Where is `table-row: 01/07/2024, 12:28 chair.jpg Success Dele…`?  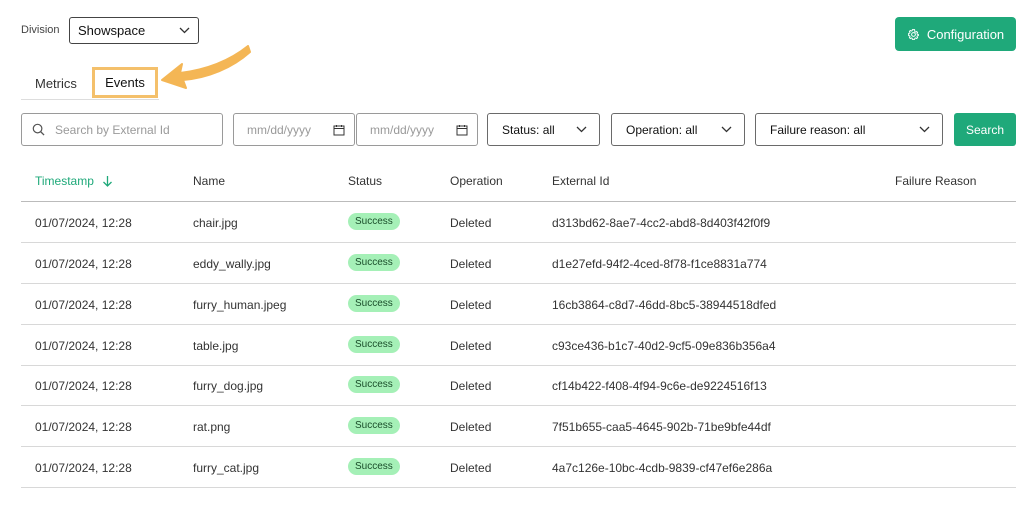 table-row: 01/07/2024, 12:28 chair.jpg Success Dele… is located at coordinates (518, 222).